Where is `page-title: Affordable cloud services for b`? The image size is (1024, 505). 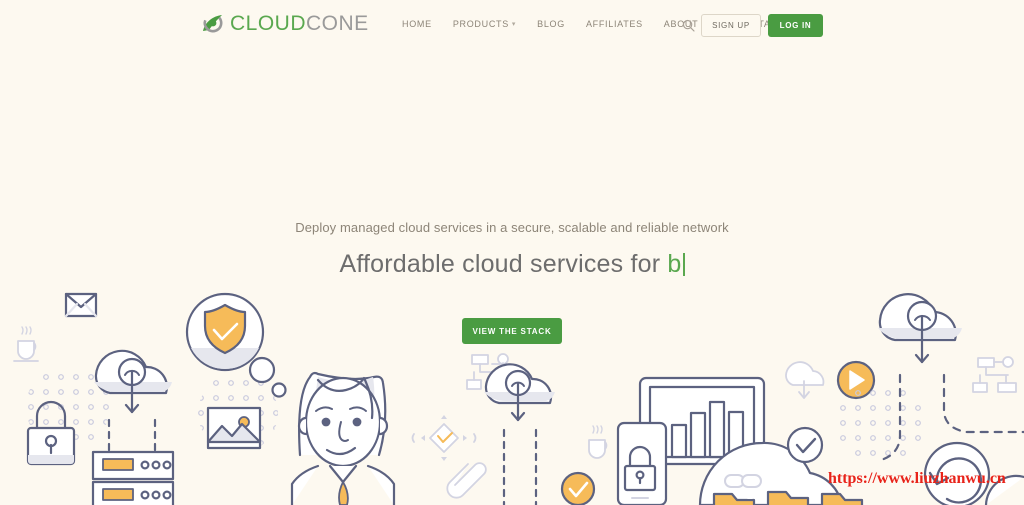
page-title: Affordable cloud services for b is located at coordinates (512, 264).